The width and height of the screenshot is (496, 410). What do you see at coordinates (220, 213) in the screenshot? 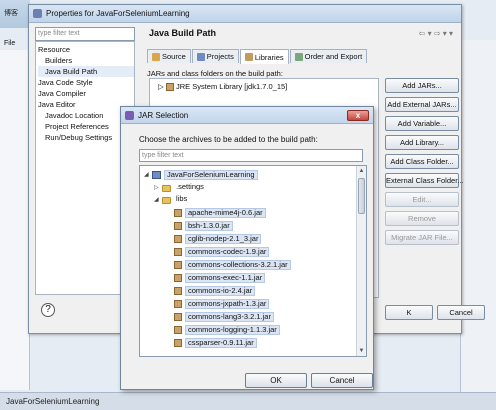
I see `jar-item: apache-mime4j-0.6.jar` at bounding box center [220, 213].